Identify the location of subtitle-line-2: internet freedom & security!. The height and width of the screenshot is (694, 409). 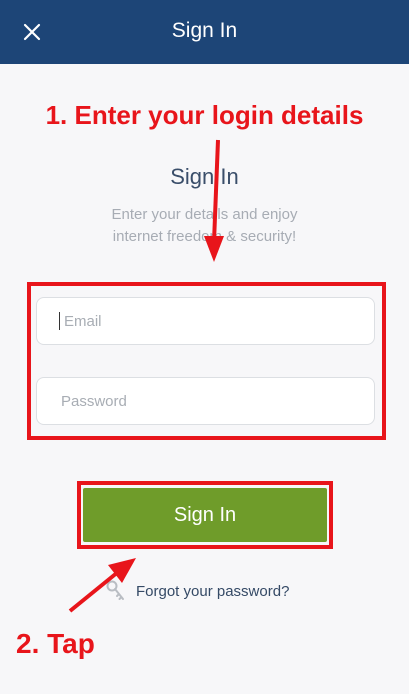
(204, 236).